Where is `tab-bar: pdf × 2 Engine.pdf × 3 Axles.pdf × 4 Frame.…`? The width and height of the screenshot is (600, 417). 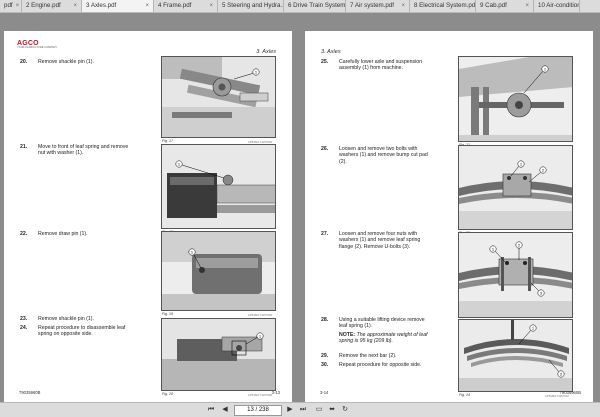
tab-bar: pdf × 2 Engine.pdf × 3 Axles.pdf × 4 Frame.… is located at coordinates (300, 6).